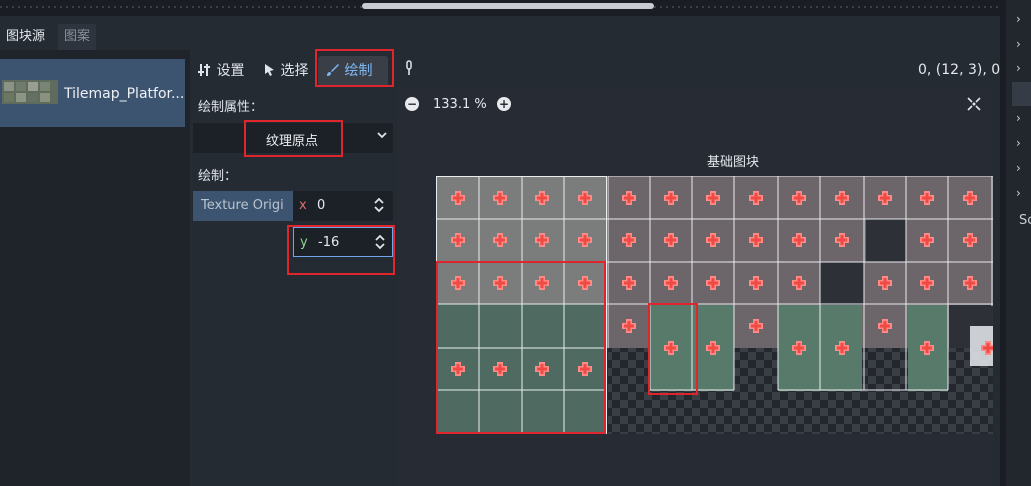 The image size is (1031, 486). Describe the element at coordinates (1021, 94) in the screenshot. I see `inspector-selected-row` at that location.